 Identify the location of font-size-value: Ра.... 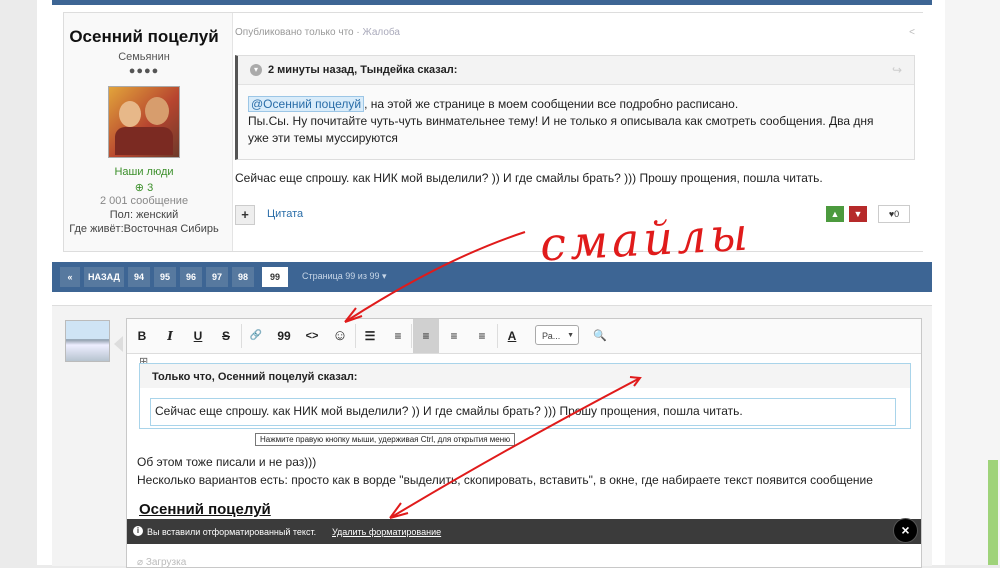
(551, 336).